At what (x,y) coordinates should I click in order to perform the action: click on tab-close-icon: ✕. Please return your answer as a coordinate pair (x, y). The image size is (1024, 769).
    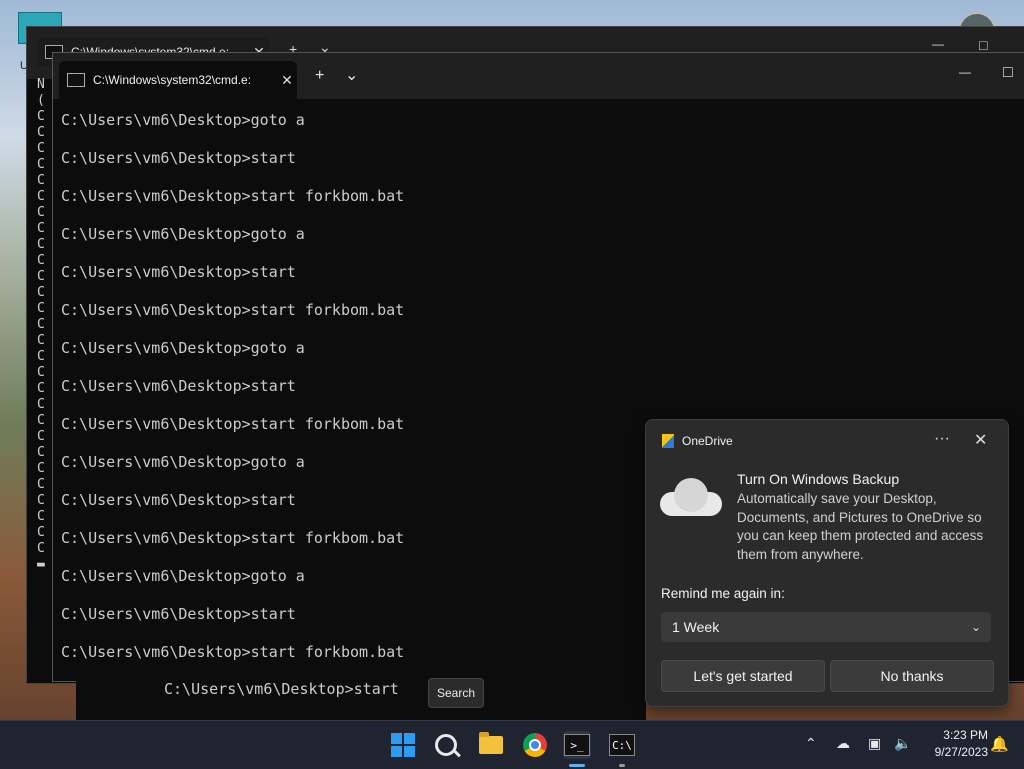
    Looking at the image, I should click on (287, 80).